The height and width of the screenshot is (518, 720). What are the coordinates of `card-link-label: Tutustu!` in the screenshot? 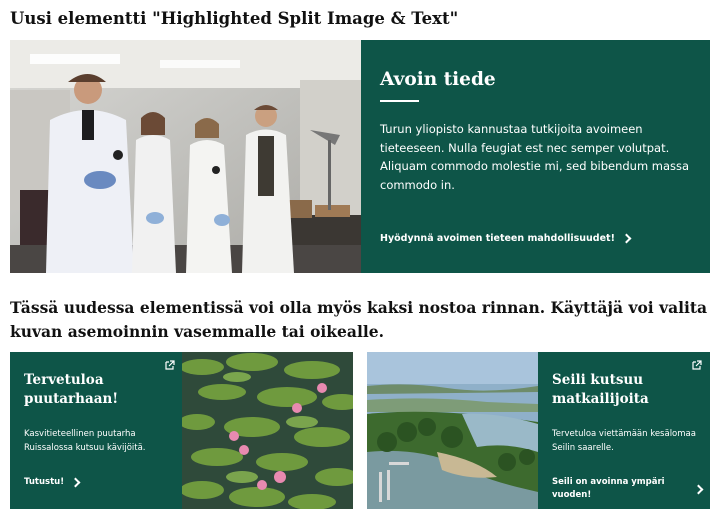 It's located at (44, 482).